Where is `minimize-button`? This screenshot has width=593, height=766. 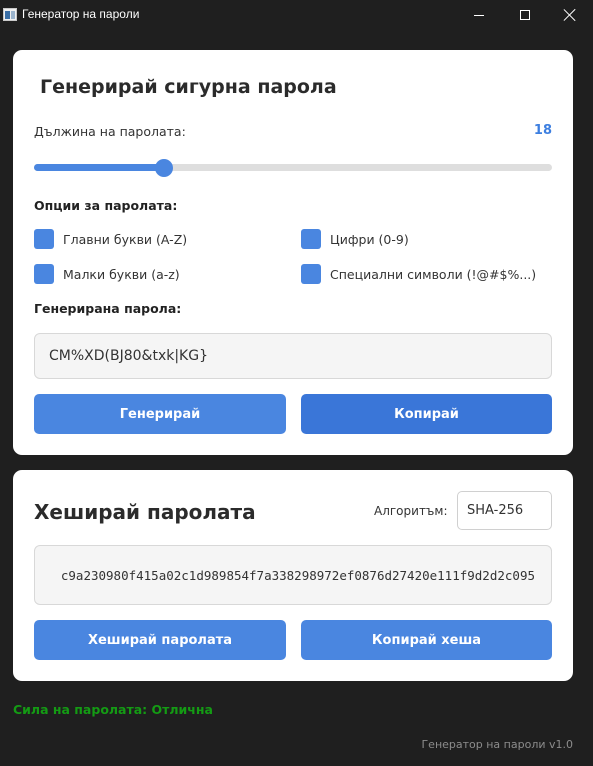 minimize-button is located at coordinates (479, 15).